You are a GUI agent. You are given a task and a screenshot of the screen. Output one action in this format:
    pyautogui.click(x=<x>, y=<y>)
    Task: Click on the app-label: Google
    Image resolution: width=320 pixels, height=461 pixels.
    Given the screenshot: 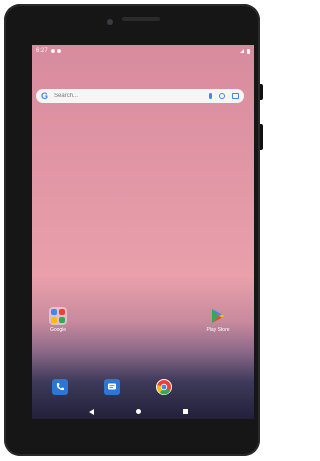 What is the action you would take?
    pyautogui.click(x=58, y=330)
    